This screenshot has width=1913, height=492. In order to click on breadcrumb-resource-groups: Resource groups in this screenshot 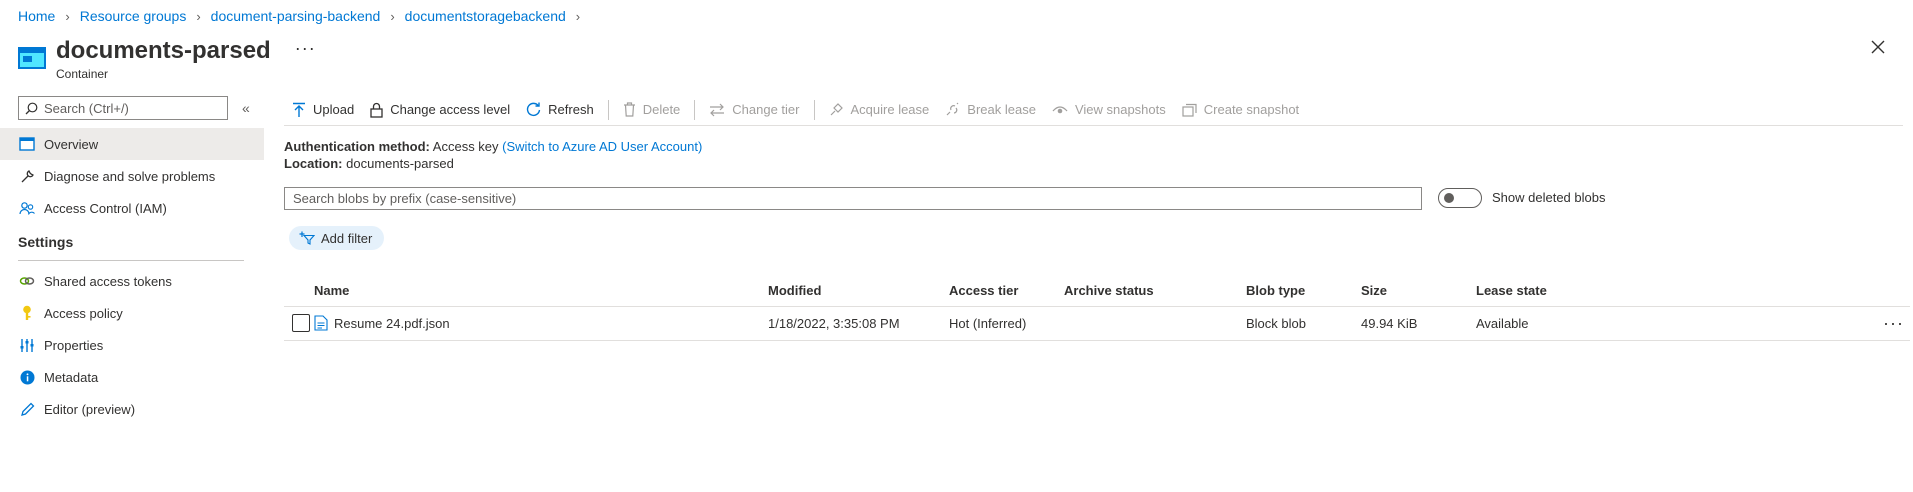, I will do `click(133, 16)`.